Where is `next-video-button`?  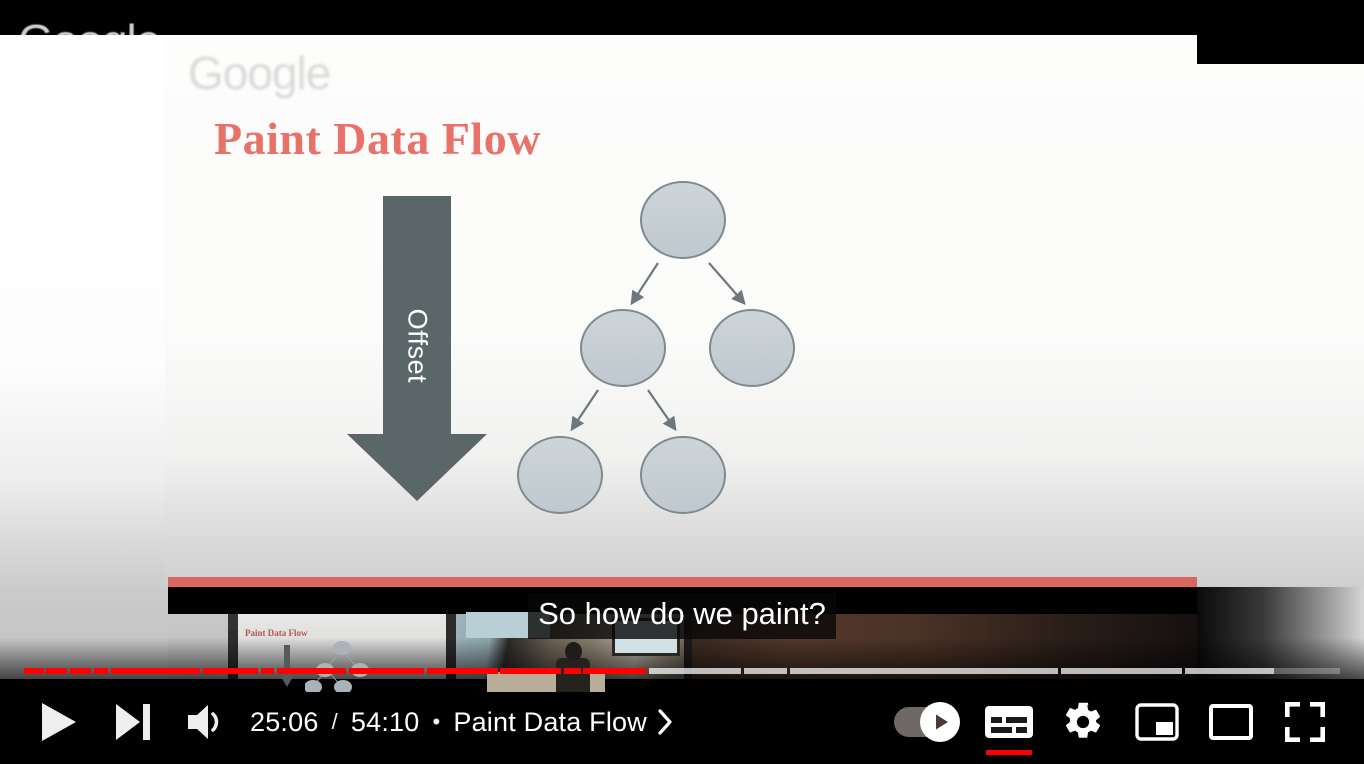
next-video-button is located at coordinates (133, 722).